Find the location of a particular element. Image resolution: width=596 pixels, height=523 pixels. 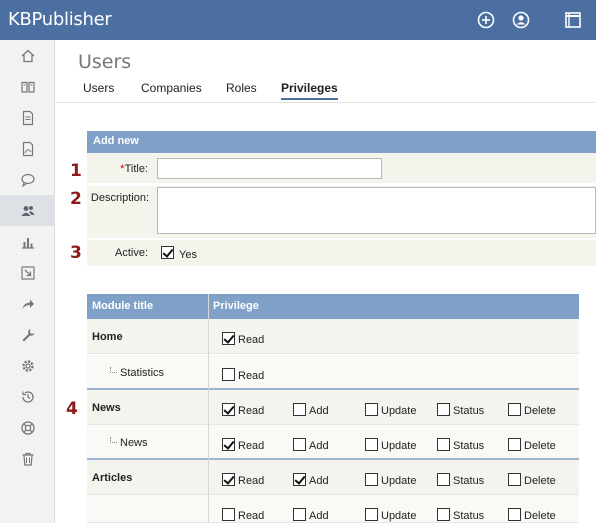

comments-icon is located at coordinates (27, 180).